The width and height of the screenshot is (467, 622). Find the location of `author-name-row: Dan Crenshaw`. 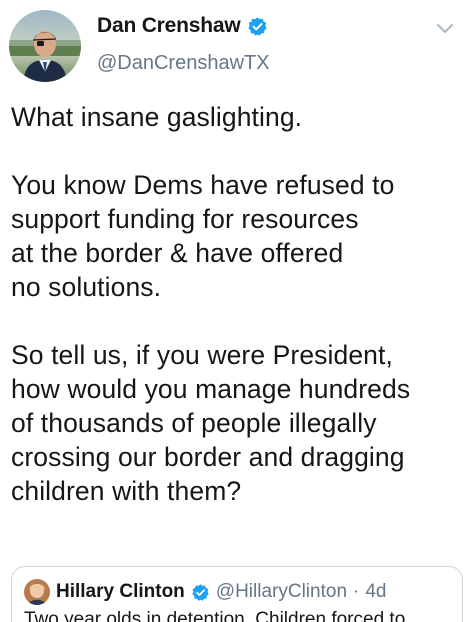

author-name-row: Dan Crenshaw is located at coordinates (182, 26).